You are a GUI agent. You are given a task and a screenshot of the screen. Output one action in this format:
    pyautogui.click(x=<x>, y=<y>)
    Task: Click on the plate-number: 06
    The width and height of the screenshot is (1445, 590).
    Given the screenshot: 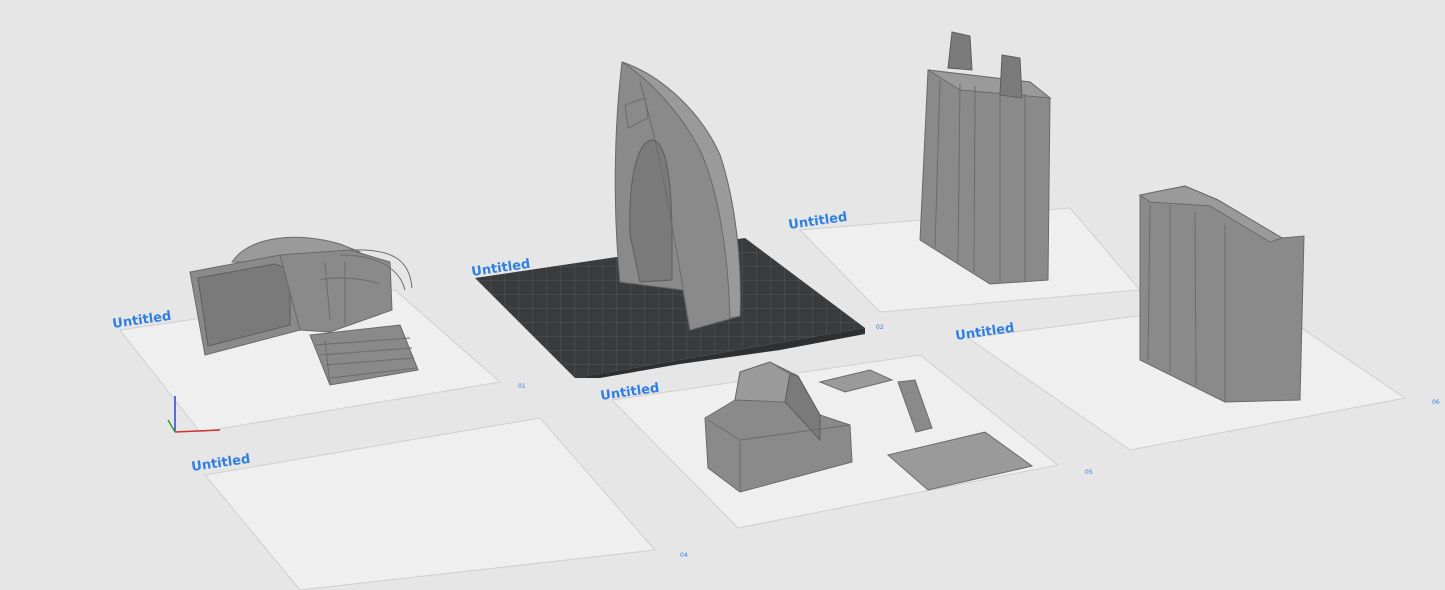 What is the action you would take?
    pyautogui.click(x=1436, y=402)
    